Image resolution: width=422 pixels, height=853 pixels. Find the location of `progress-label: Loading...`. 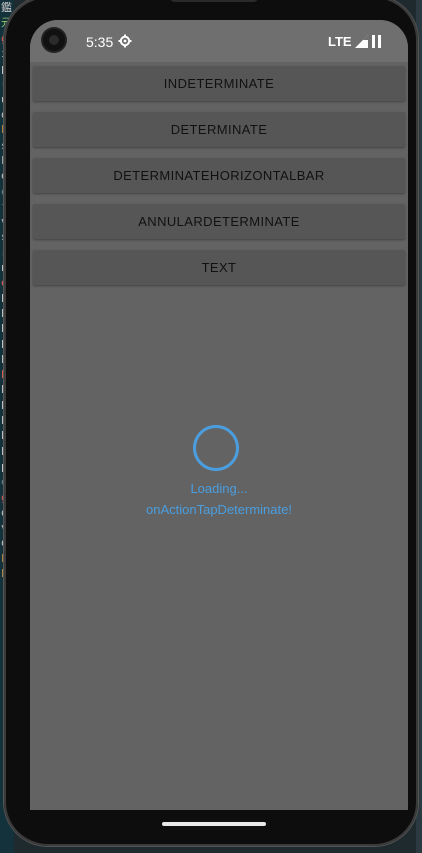

progress-label: Loading... is located at coordinates (219, 488).